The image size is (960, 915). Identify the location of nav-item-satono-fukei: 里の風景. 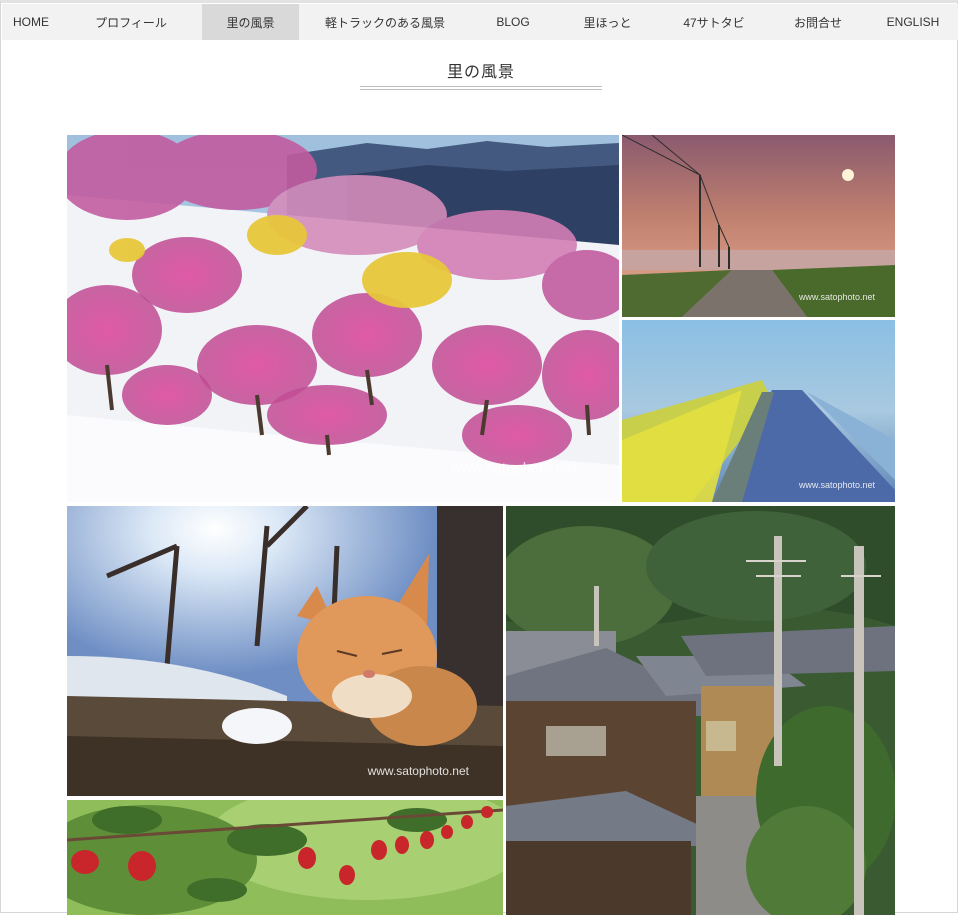
(250, 22).